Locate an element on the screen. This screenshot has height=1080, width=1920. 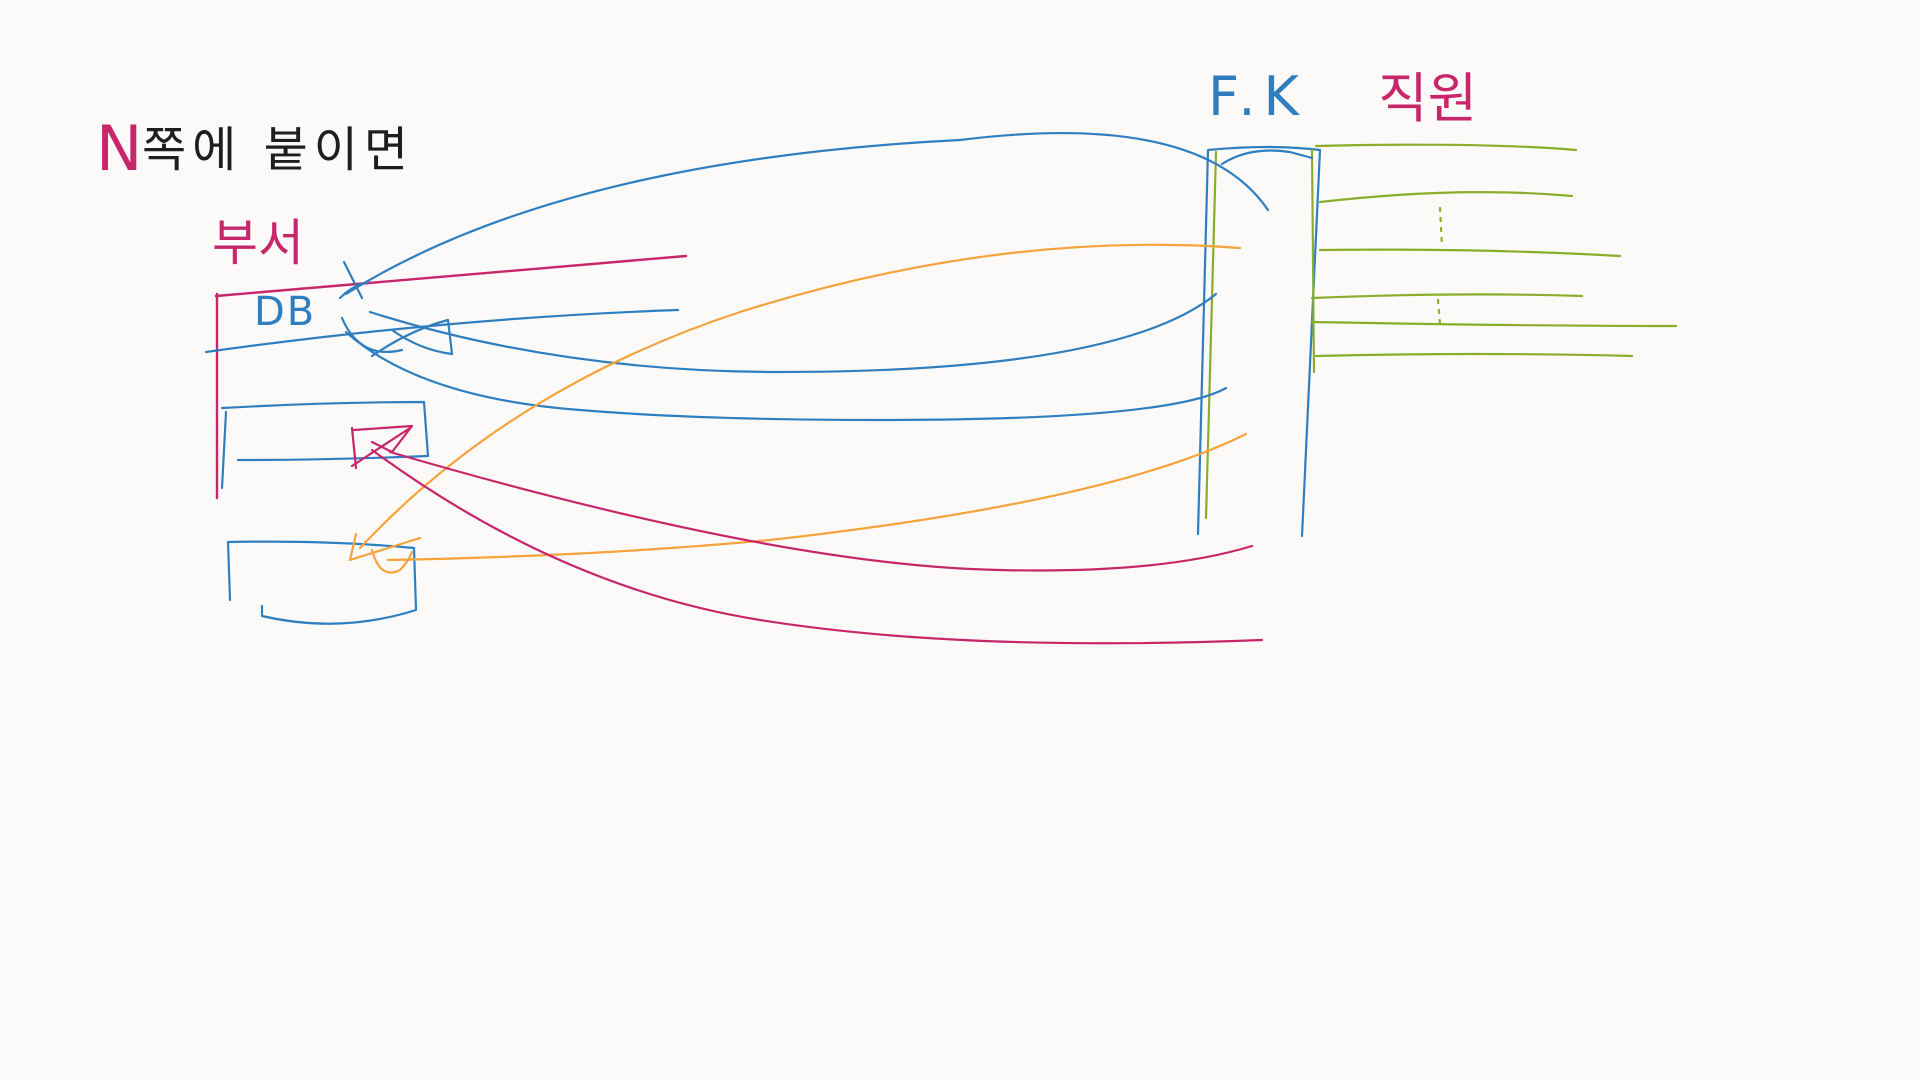
title-letter-n: N is located at coordinates (119, 148).